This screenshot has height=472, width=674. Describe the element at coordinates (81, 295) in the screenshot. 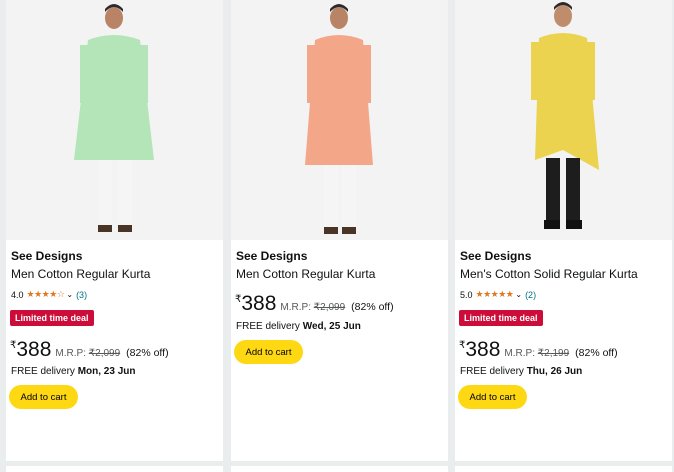

I see `review-count-link: (3)` at that location.